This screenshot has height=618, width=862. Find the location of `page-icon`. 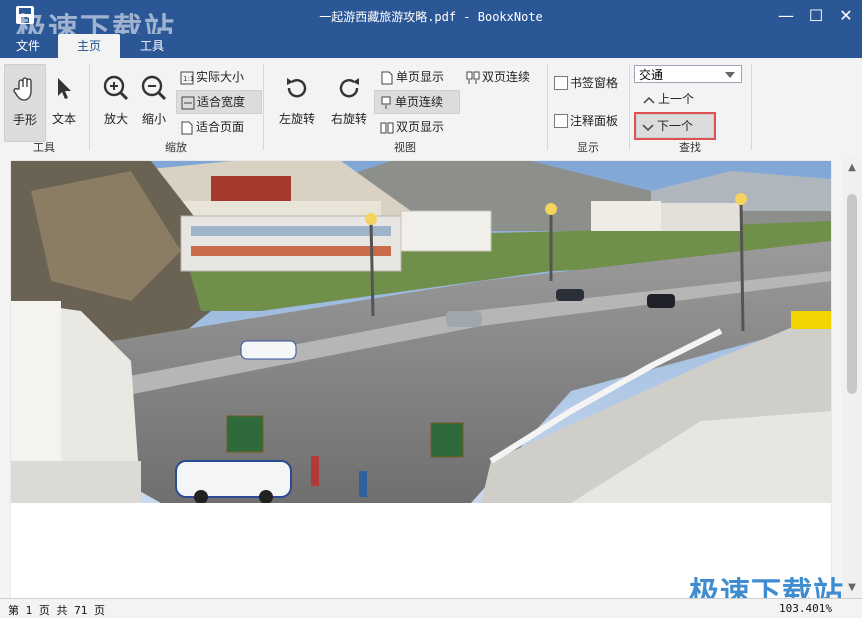

page-icon is located at coordinates (387, 77).